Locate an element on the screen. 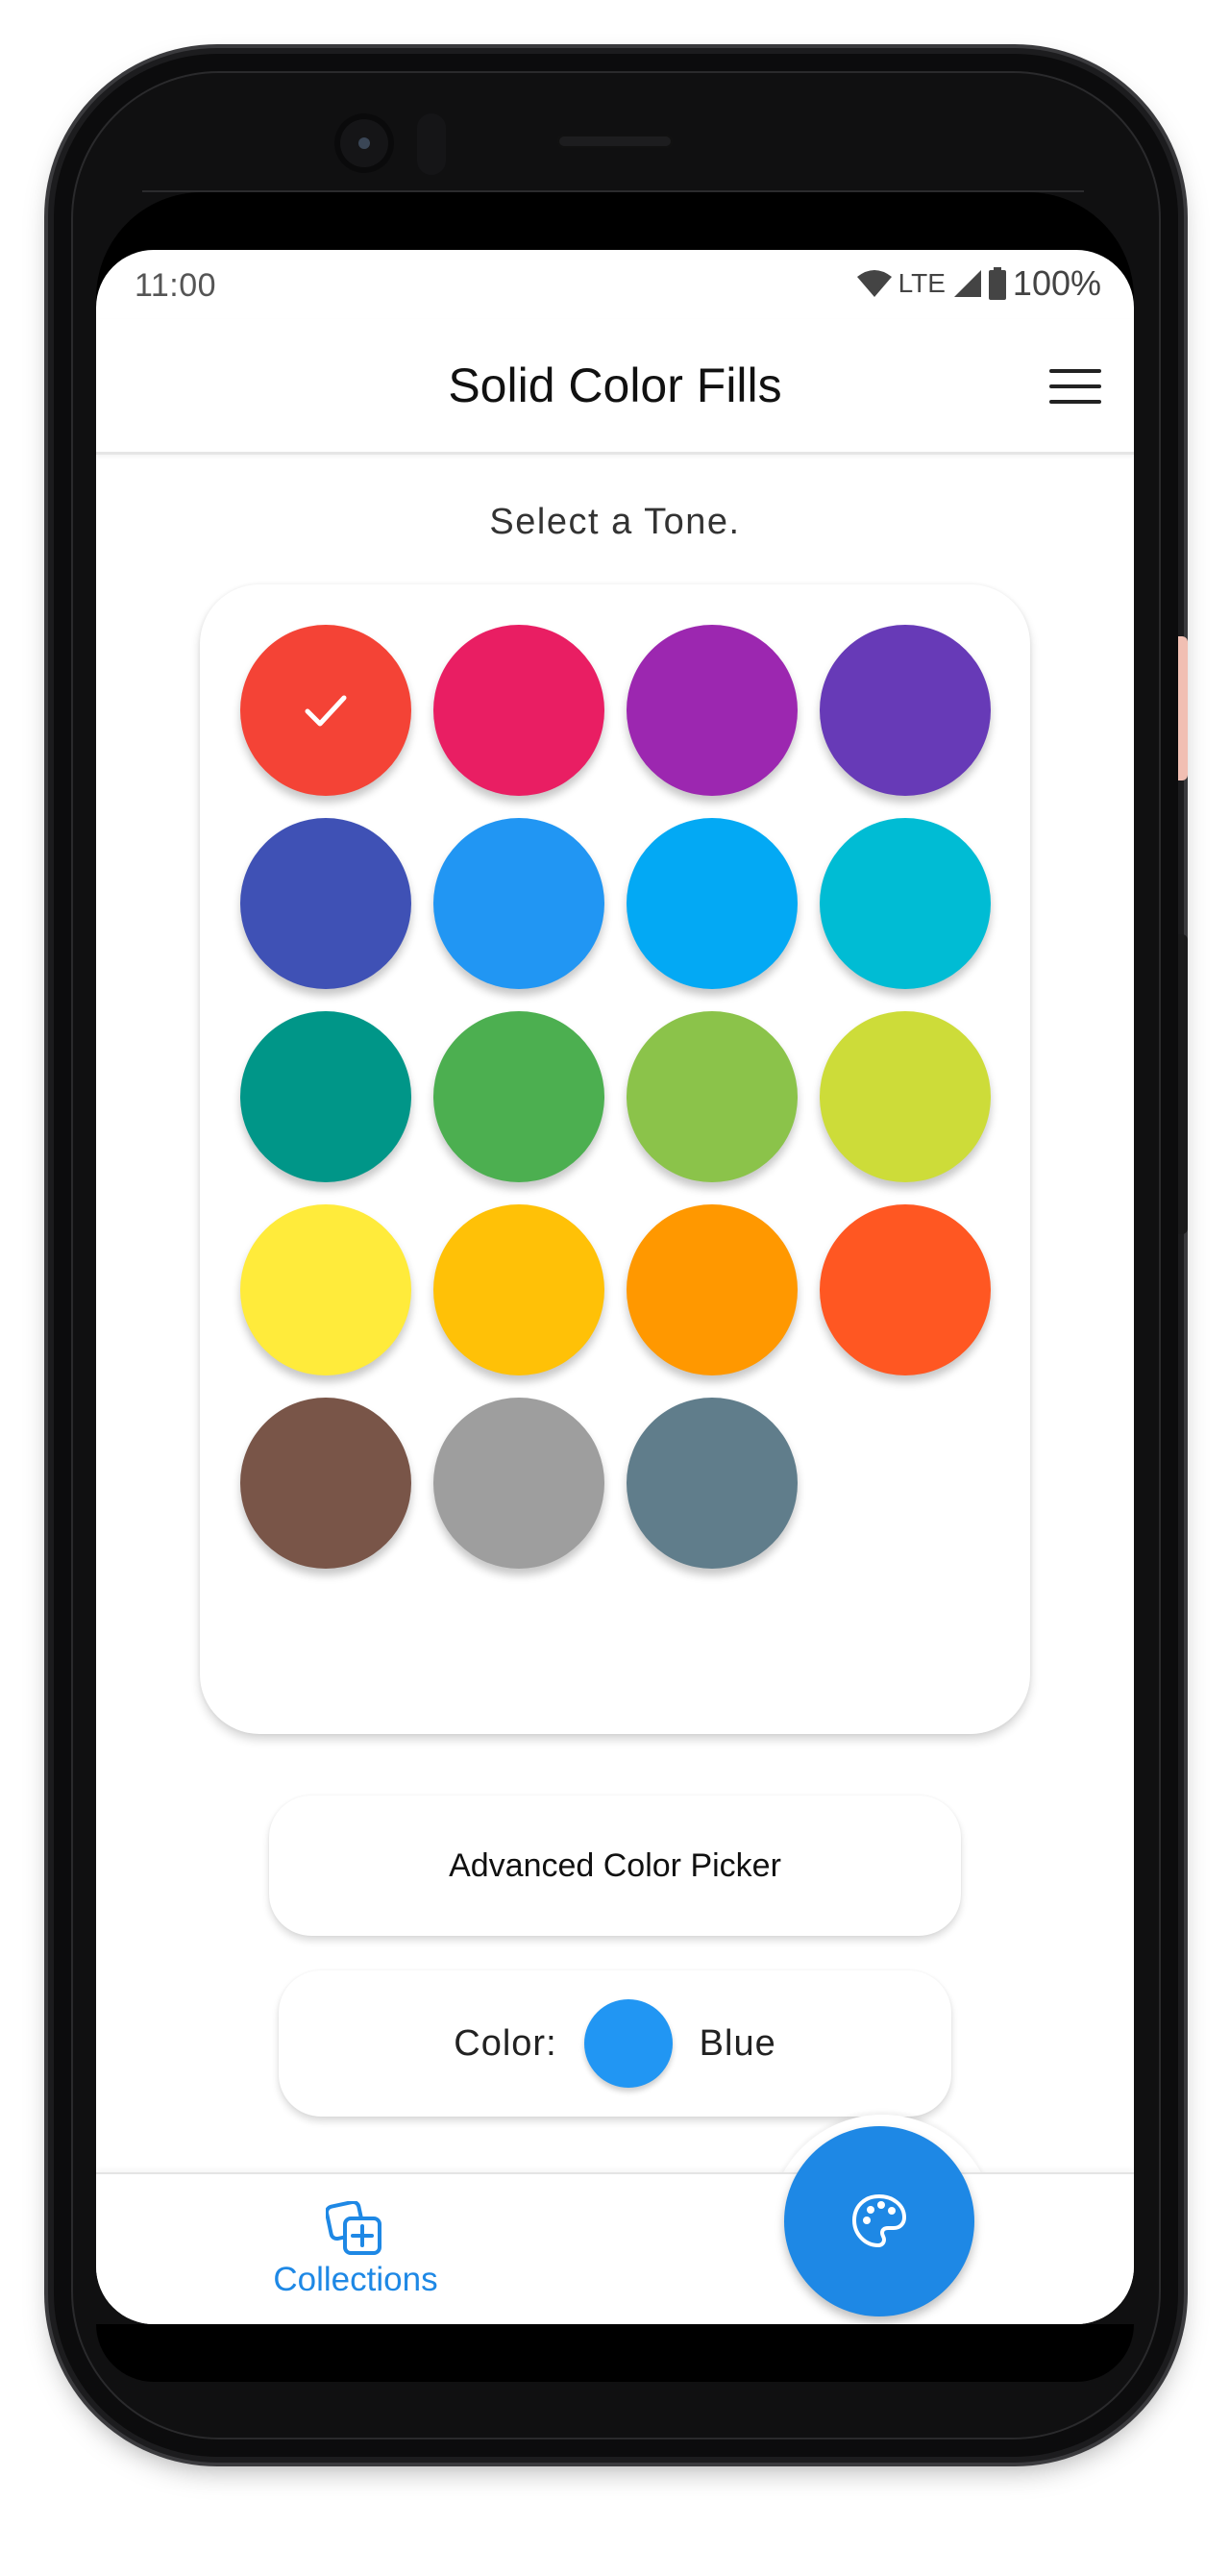 This screenshot has width=1230, height=2576. tone-prompt: Select a Tone. is located at coordinates (615, 522).